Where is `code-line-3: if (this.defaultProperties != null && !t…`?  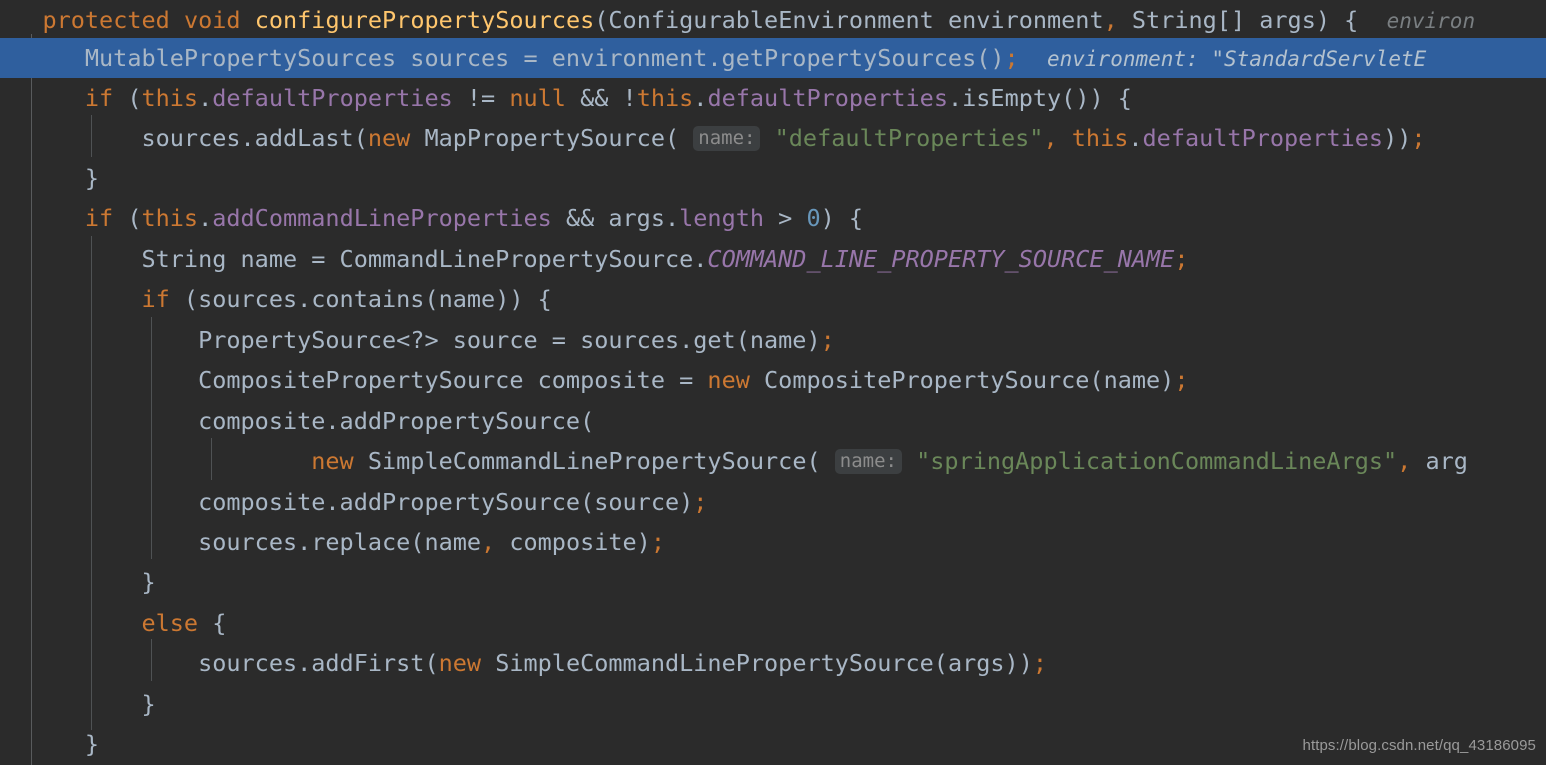
code-line-3: if (this.defaultProperties != null && !t… is located at coordinates (773, 98).